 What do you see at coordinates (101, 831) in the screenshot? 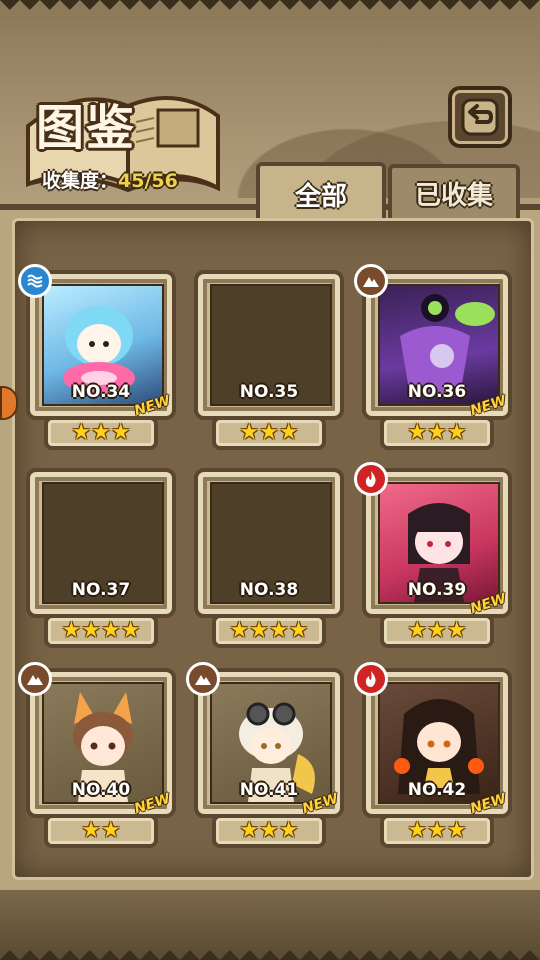
I see `star-rating: ★★` at bounding box center [101, 831].